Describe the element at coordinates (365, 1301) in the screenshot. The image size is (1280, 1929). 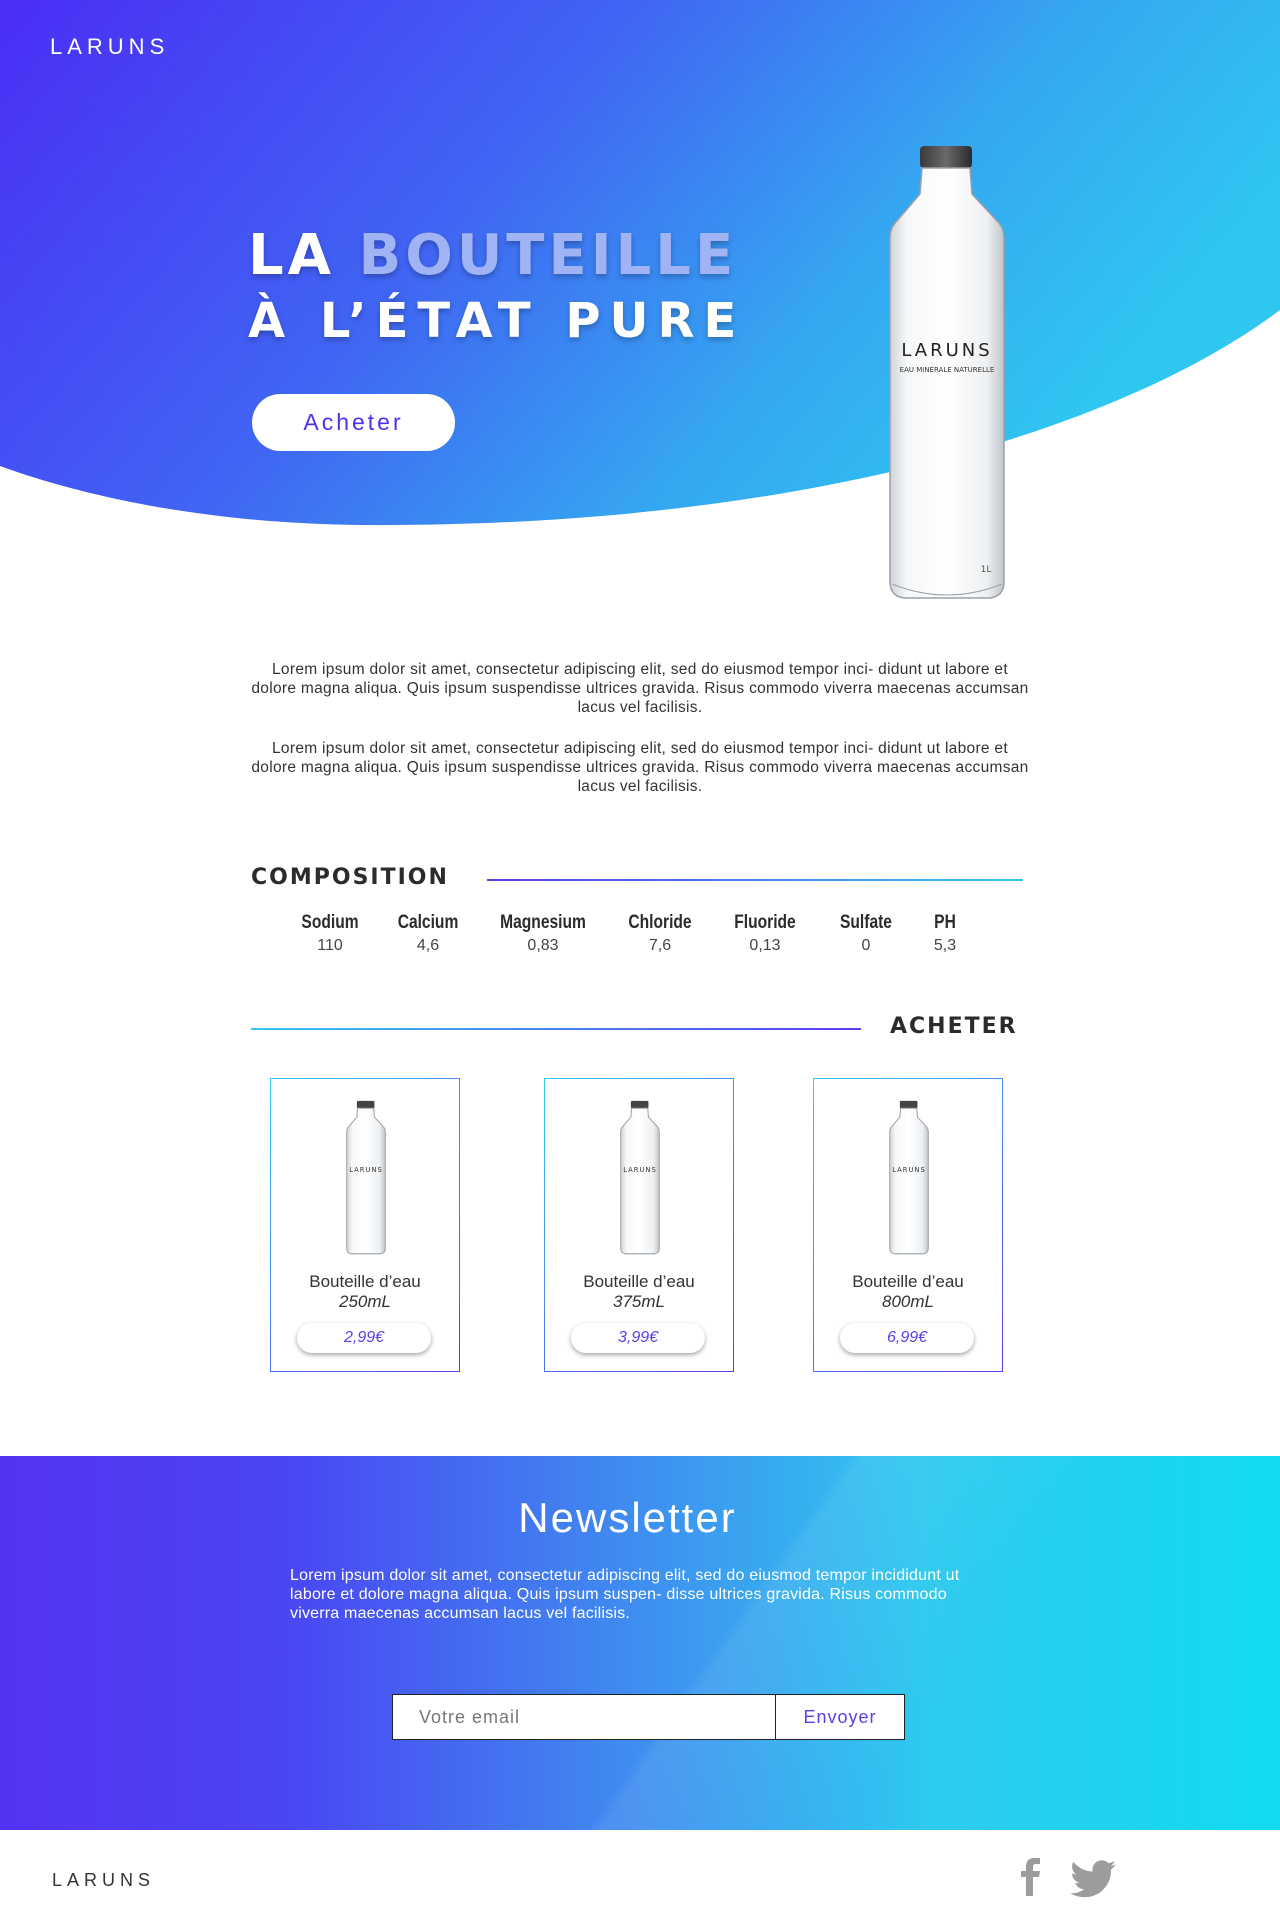
I see `product-size: 250mL` at that location.